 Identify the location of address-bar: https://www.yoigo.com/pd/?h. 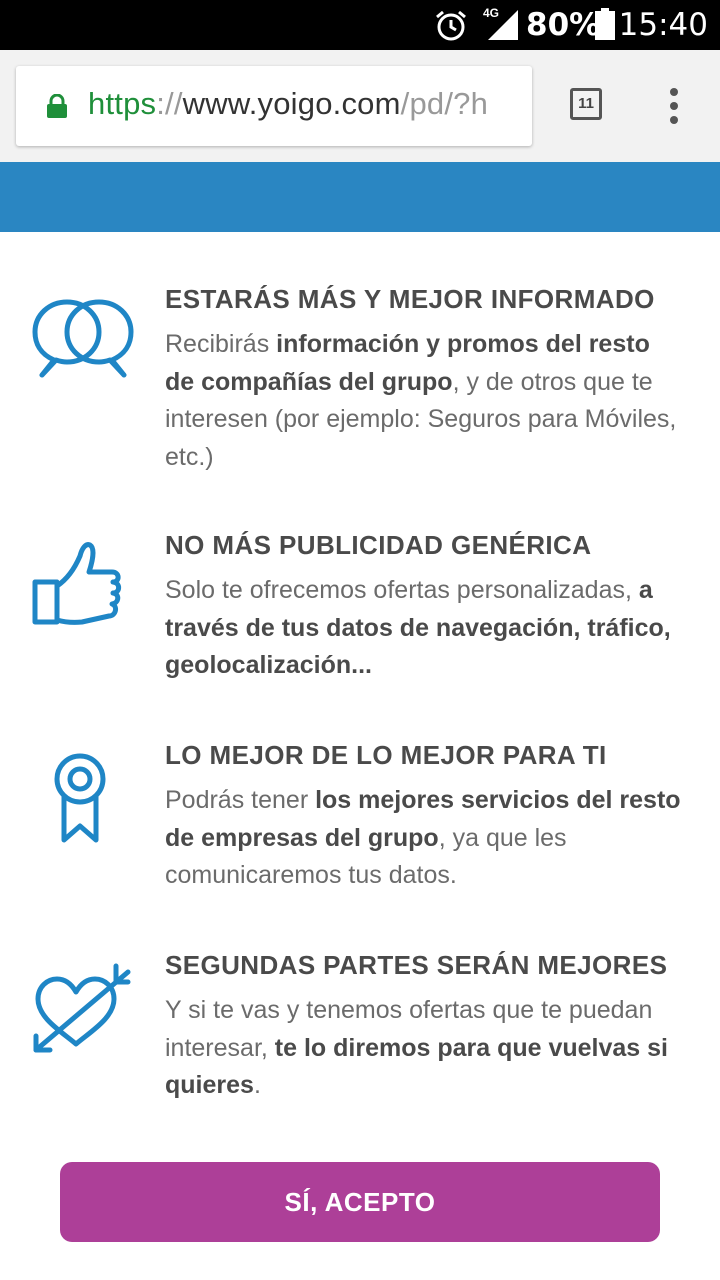
(274, 106).